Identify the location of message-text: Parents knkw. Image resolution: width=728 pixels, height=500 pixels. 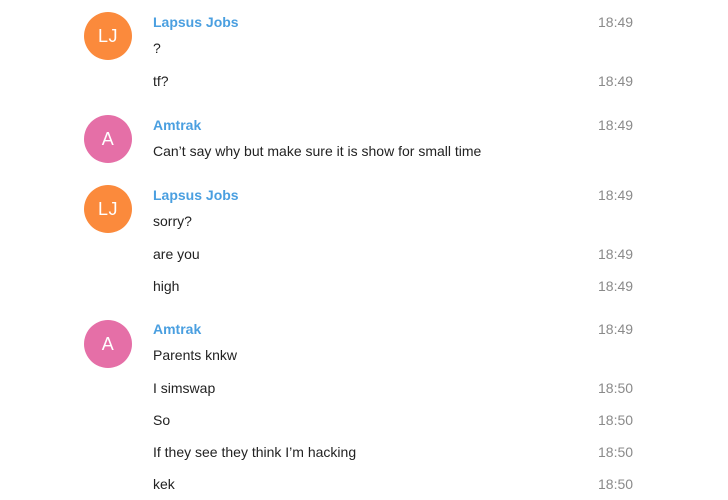
(195, 355).